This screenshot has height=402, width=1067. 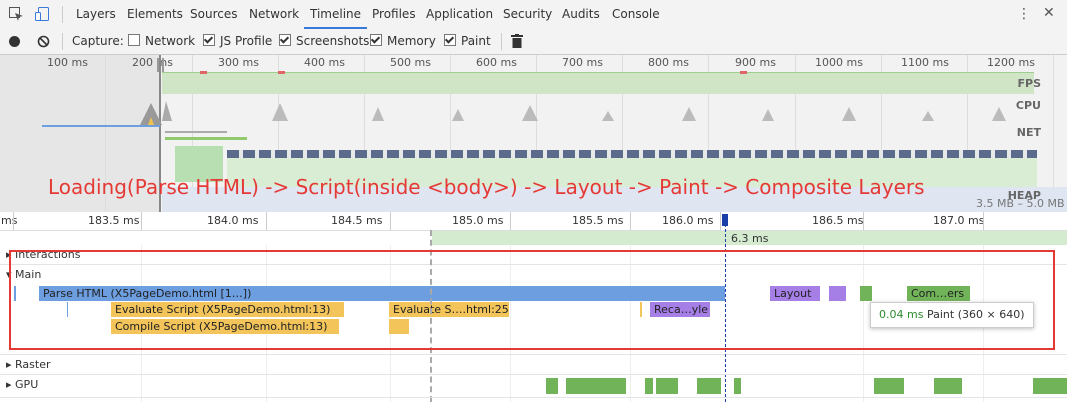 I want to click on screenshot-thumbnails, so click(x=632, y=154).